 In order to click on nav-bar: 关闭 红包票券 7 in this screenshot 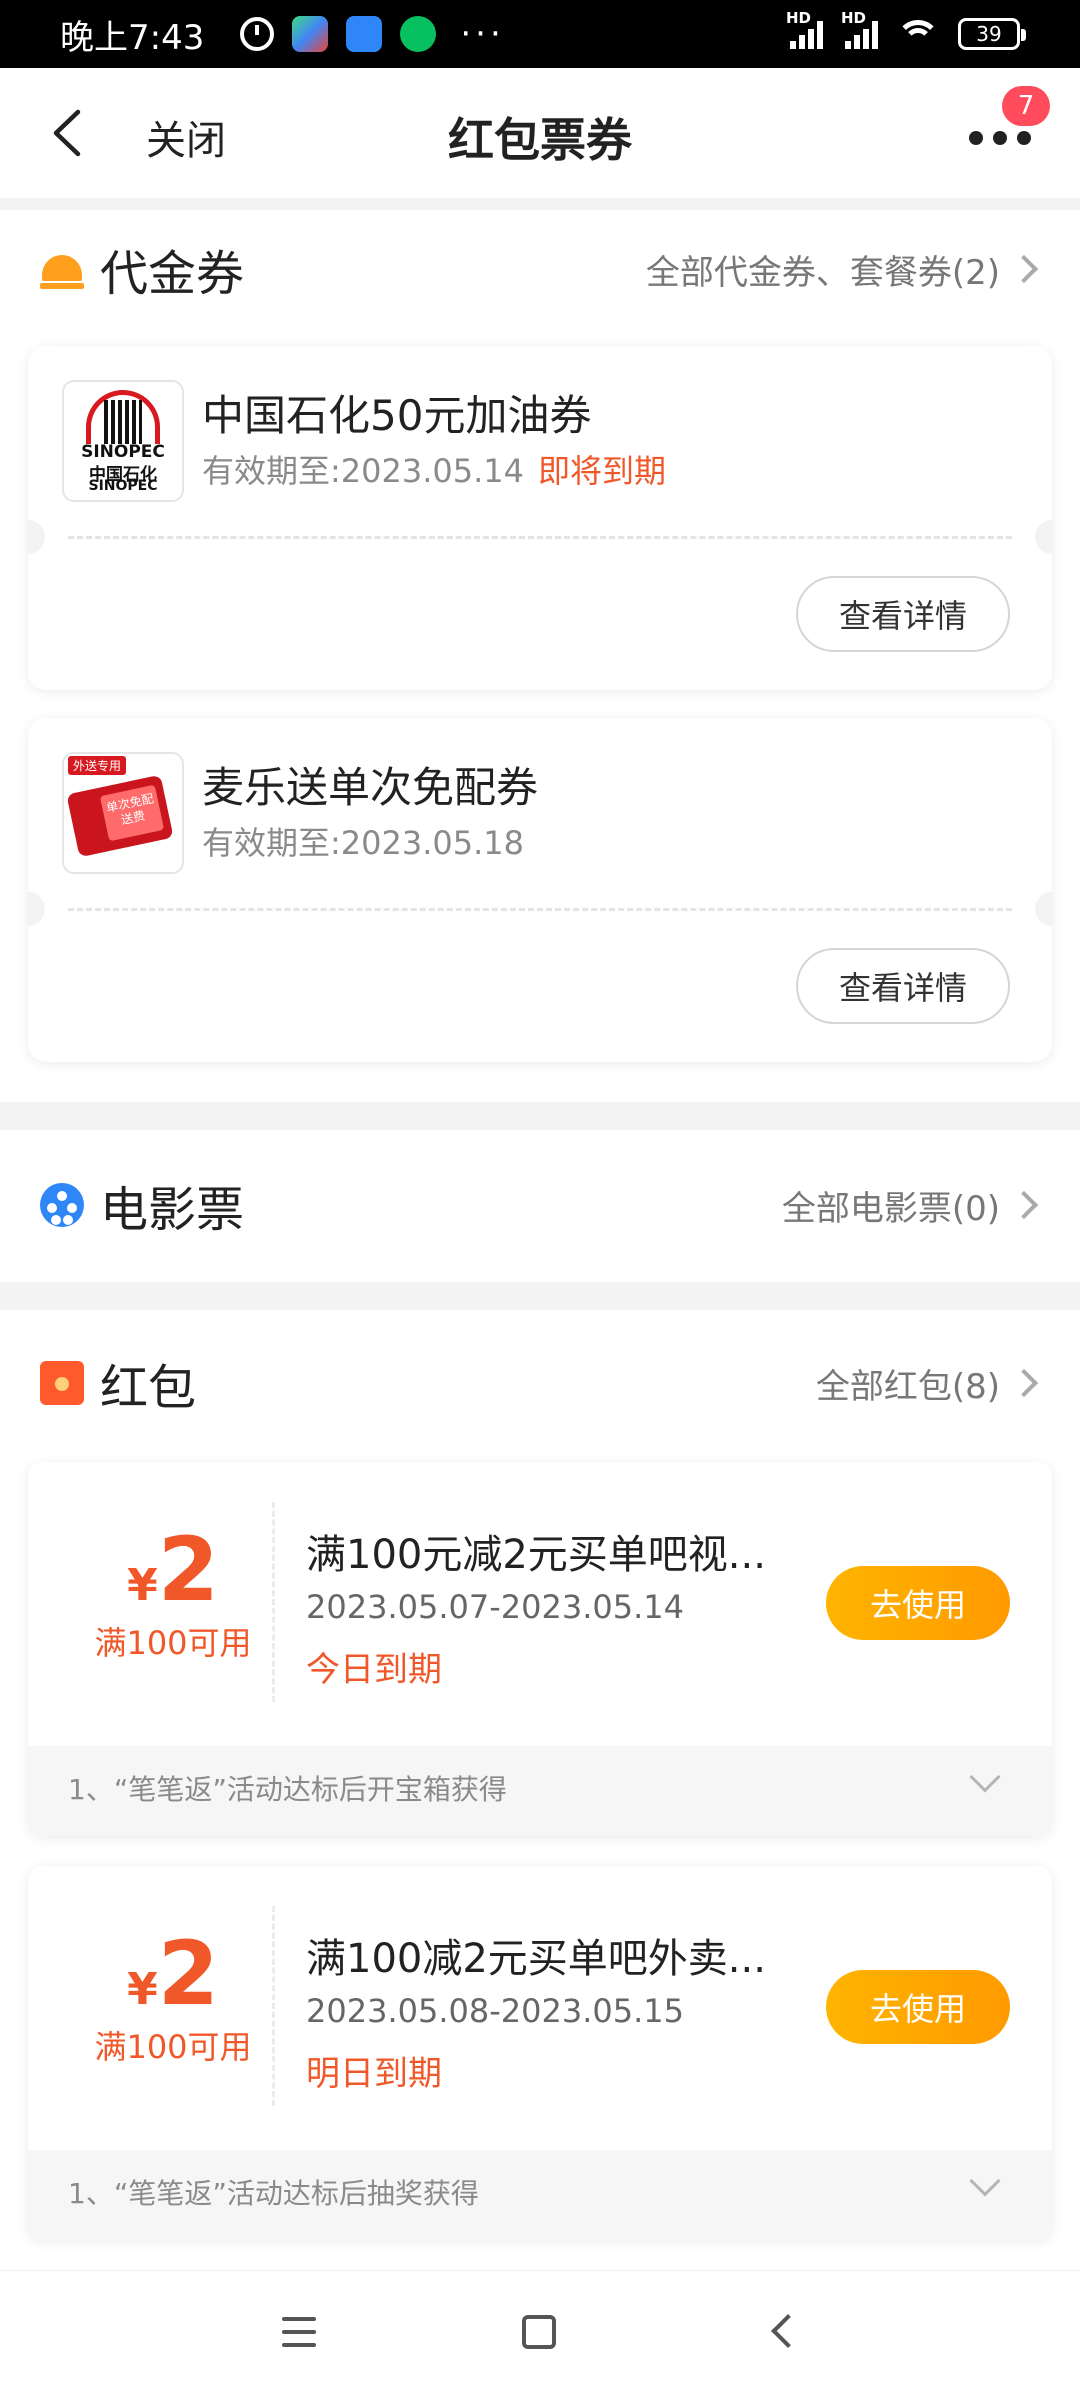, I will do `click(540, 133)`.